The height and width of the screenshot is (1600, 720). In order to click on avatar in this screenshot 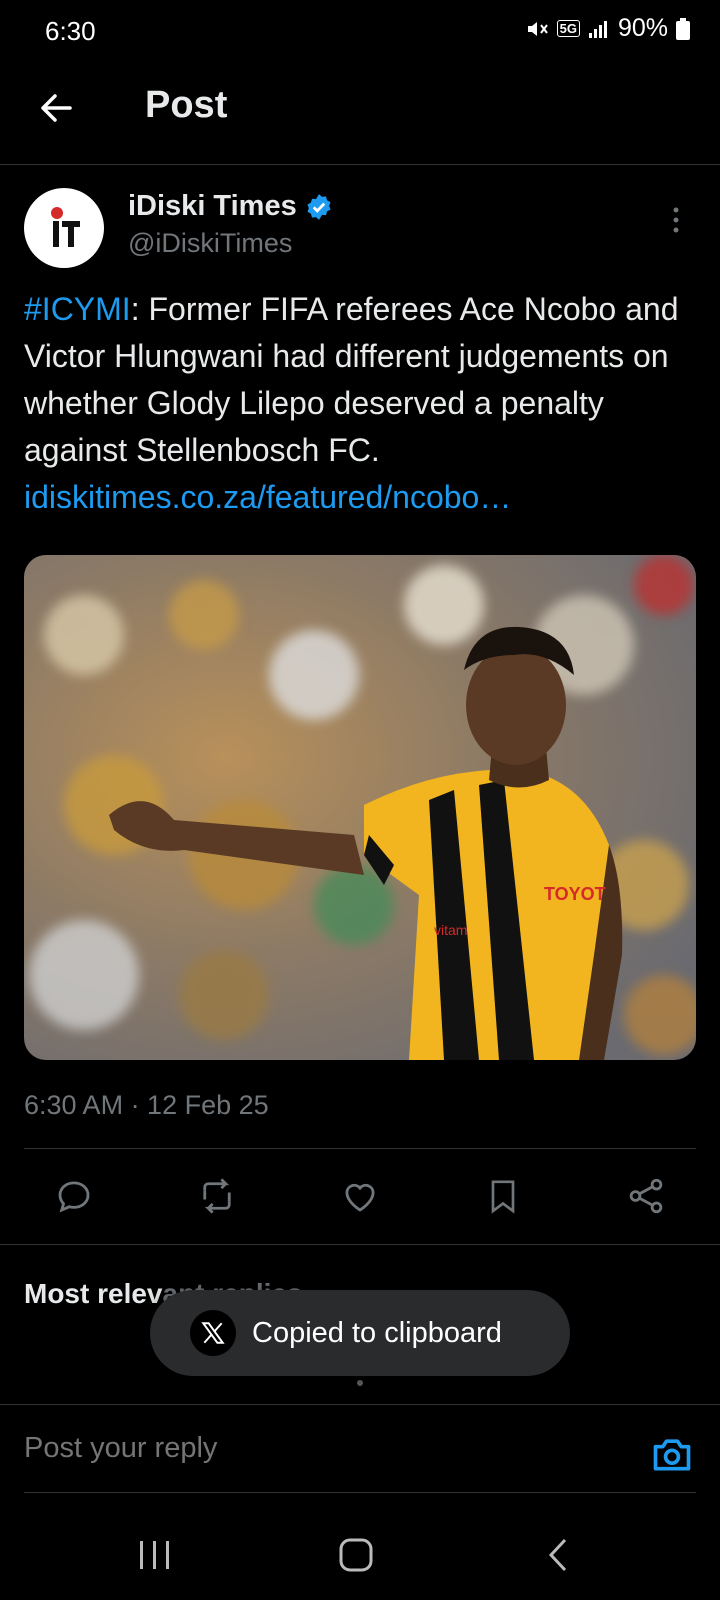, I will do `click(64, 228)`.